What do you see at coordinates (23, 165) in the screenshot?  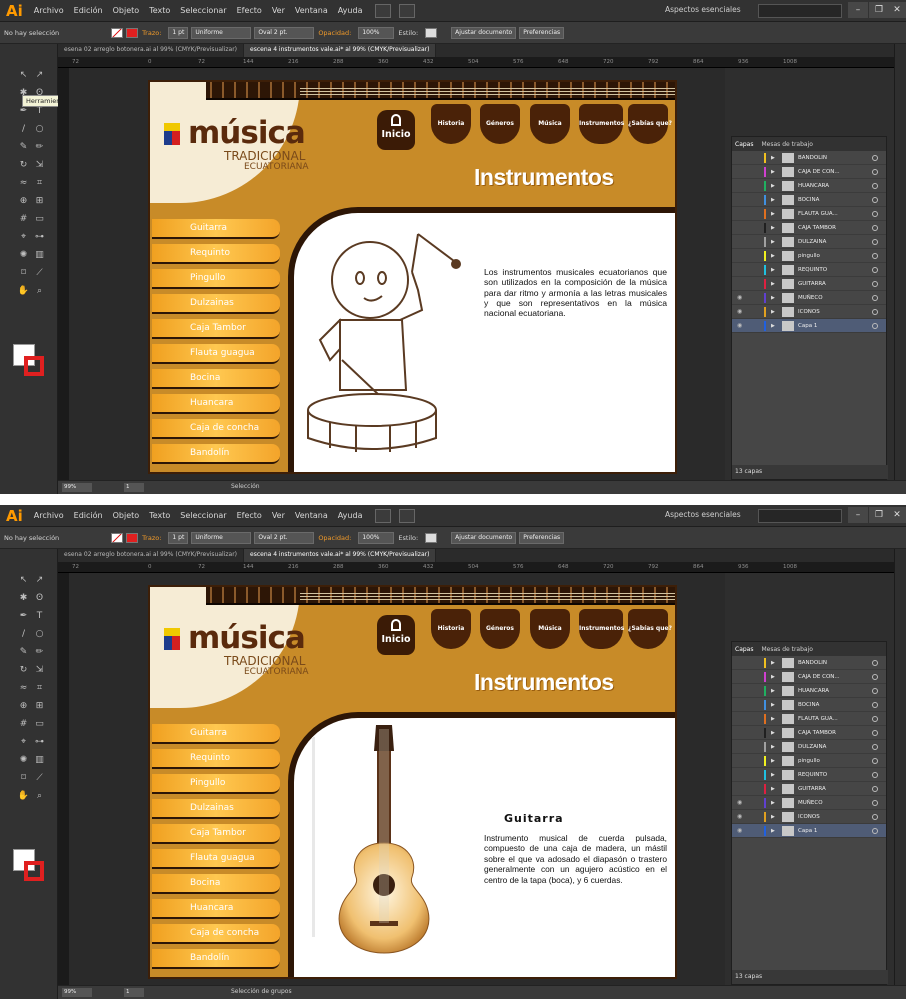 I see `rotate-tool-icon: ↻` at bounding box center [23, 165].